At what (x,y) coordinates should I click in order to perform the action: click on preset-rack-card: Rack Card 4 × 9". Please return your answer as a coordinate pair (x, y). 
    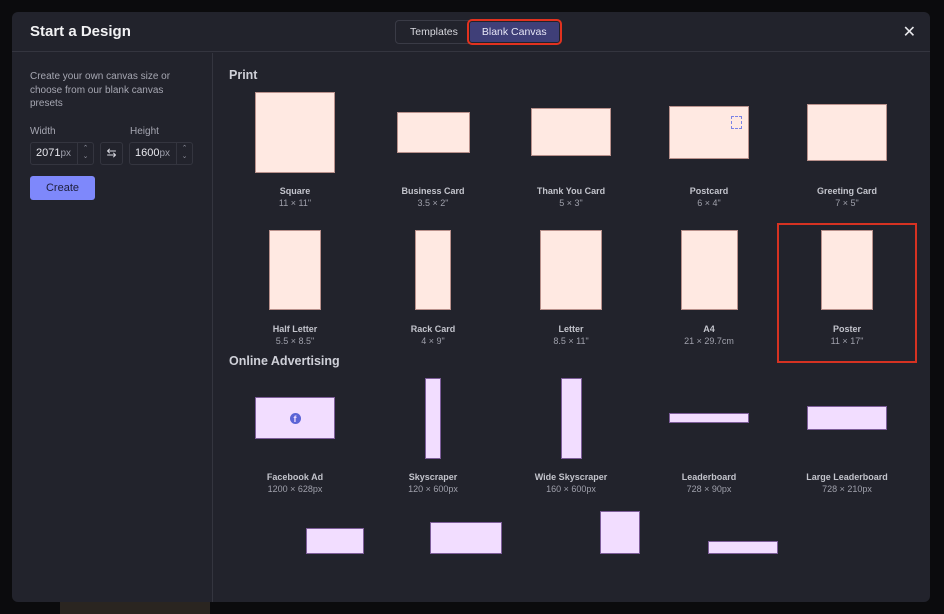
    Looking at the image, I should click on (433, 293).